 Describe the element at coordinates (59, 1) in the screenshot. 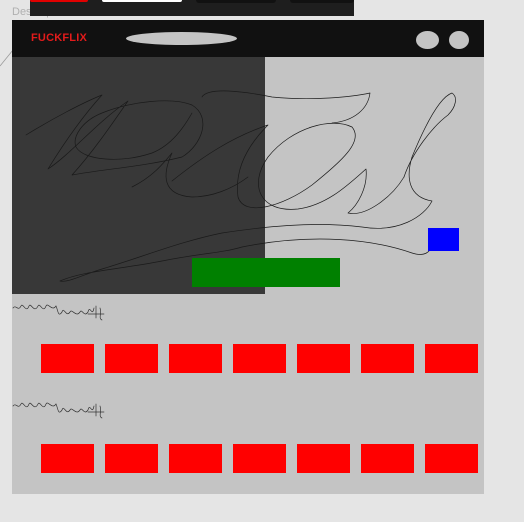

I see `preview-block-red` at that location.